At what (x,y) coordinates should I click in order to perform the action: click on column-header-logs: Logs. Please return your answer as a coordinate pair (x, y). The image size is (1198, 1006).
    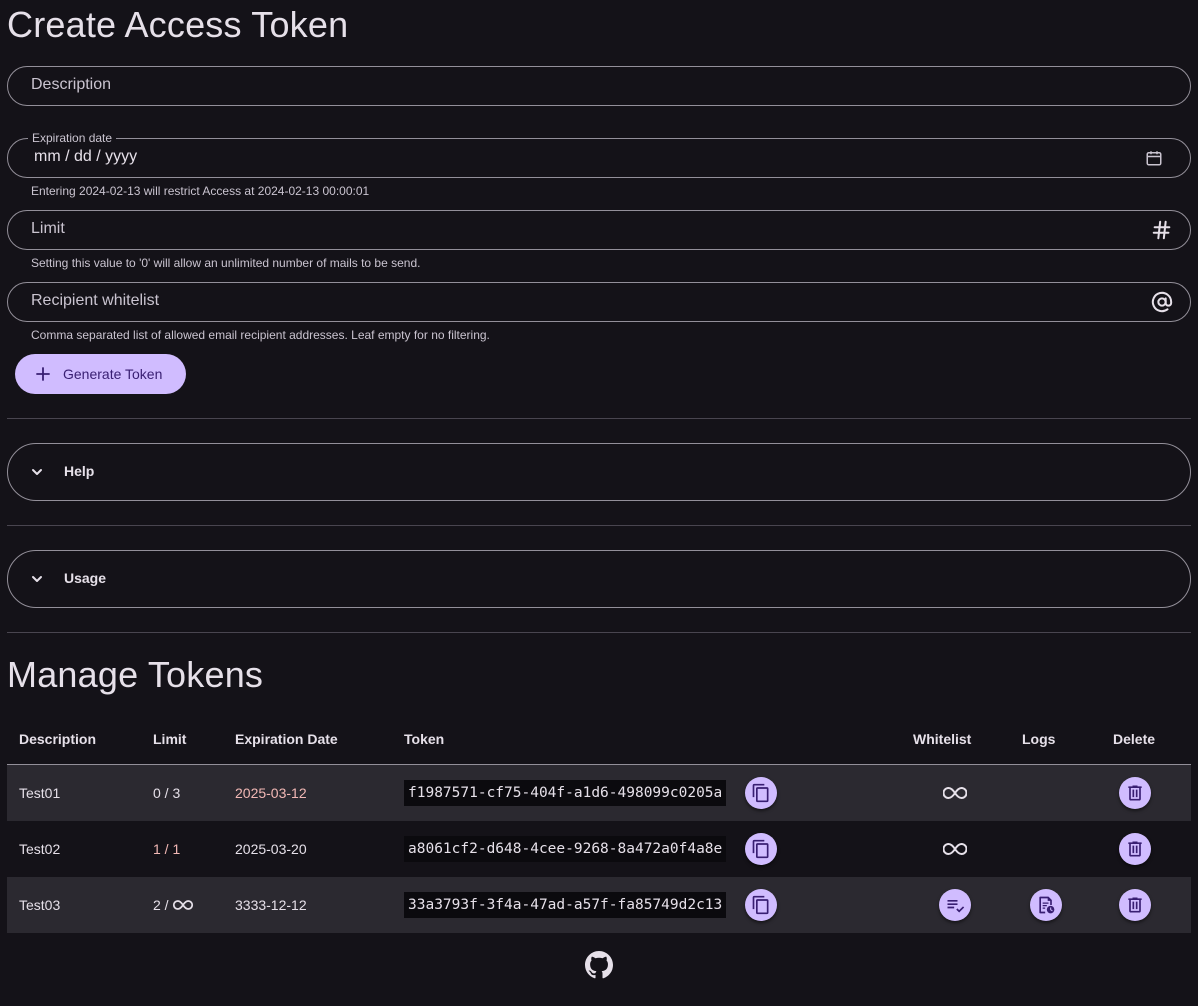
    Looking at the image, I should click on (1039, 739).